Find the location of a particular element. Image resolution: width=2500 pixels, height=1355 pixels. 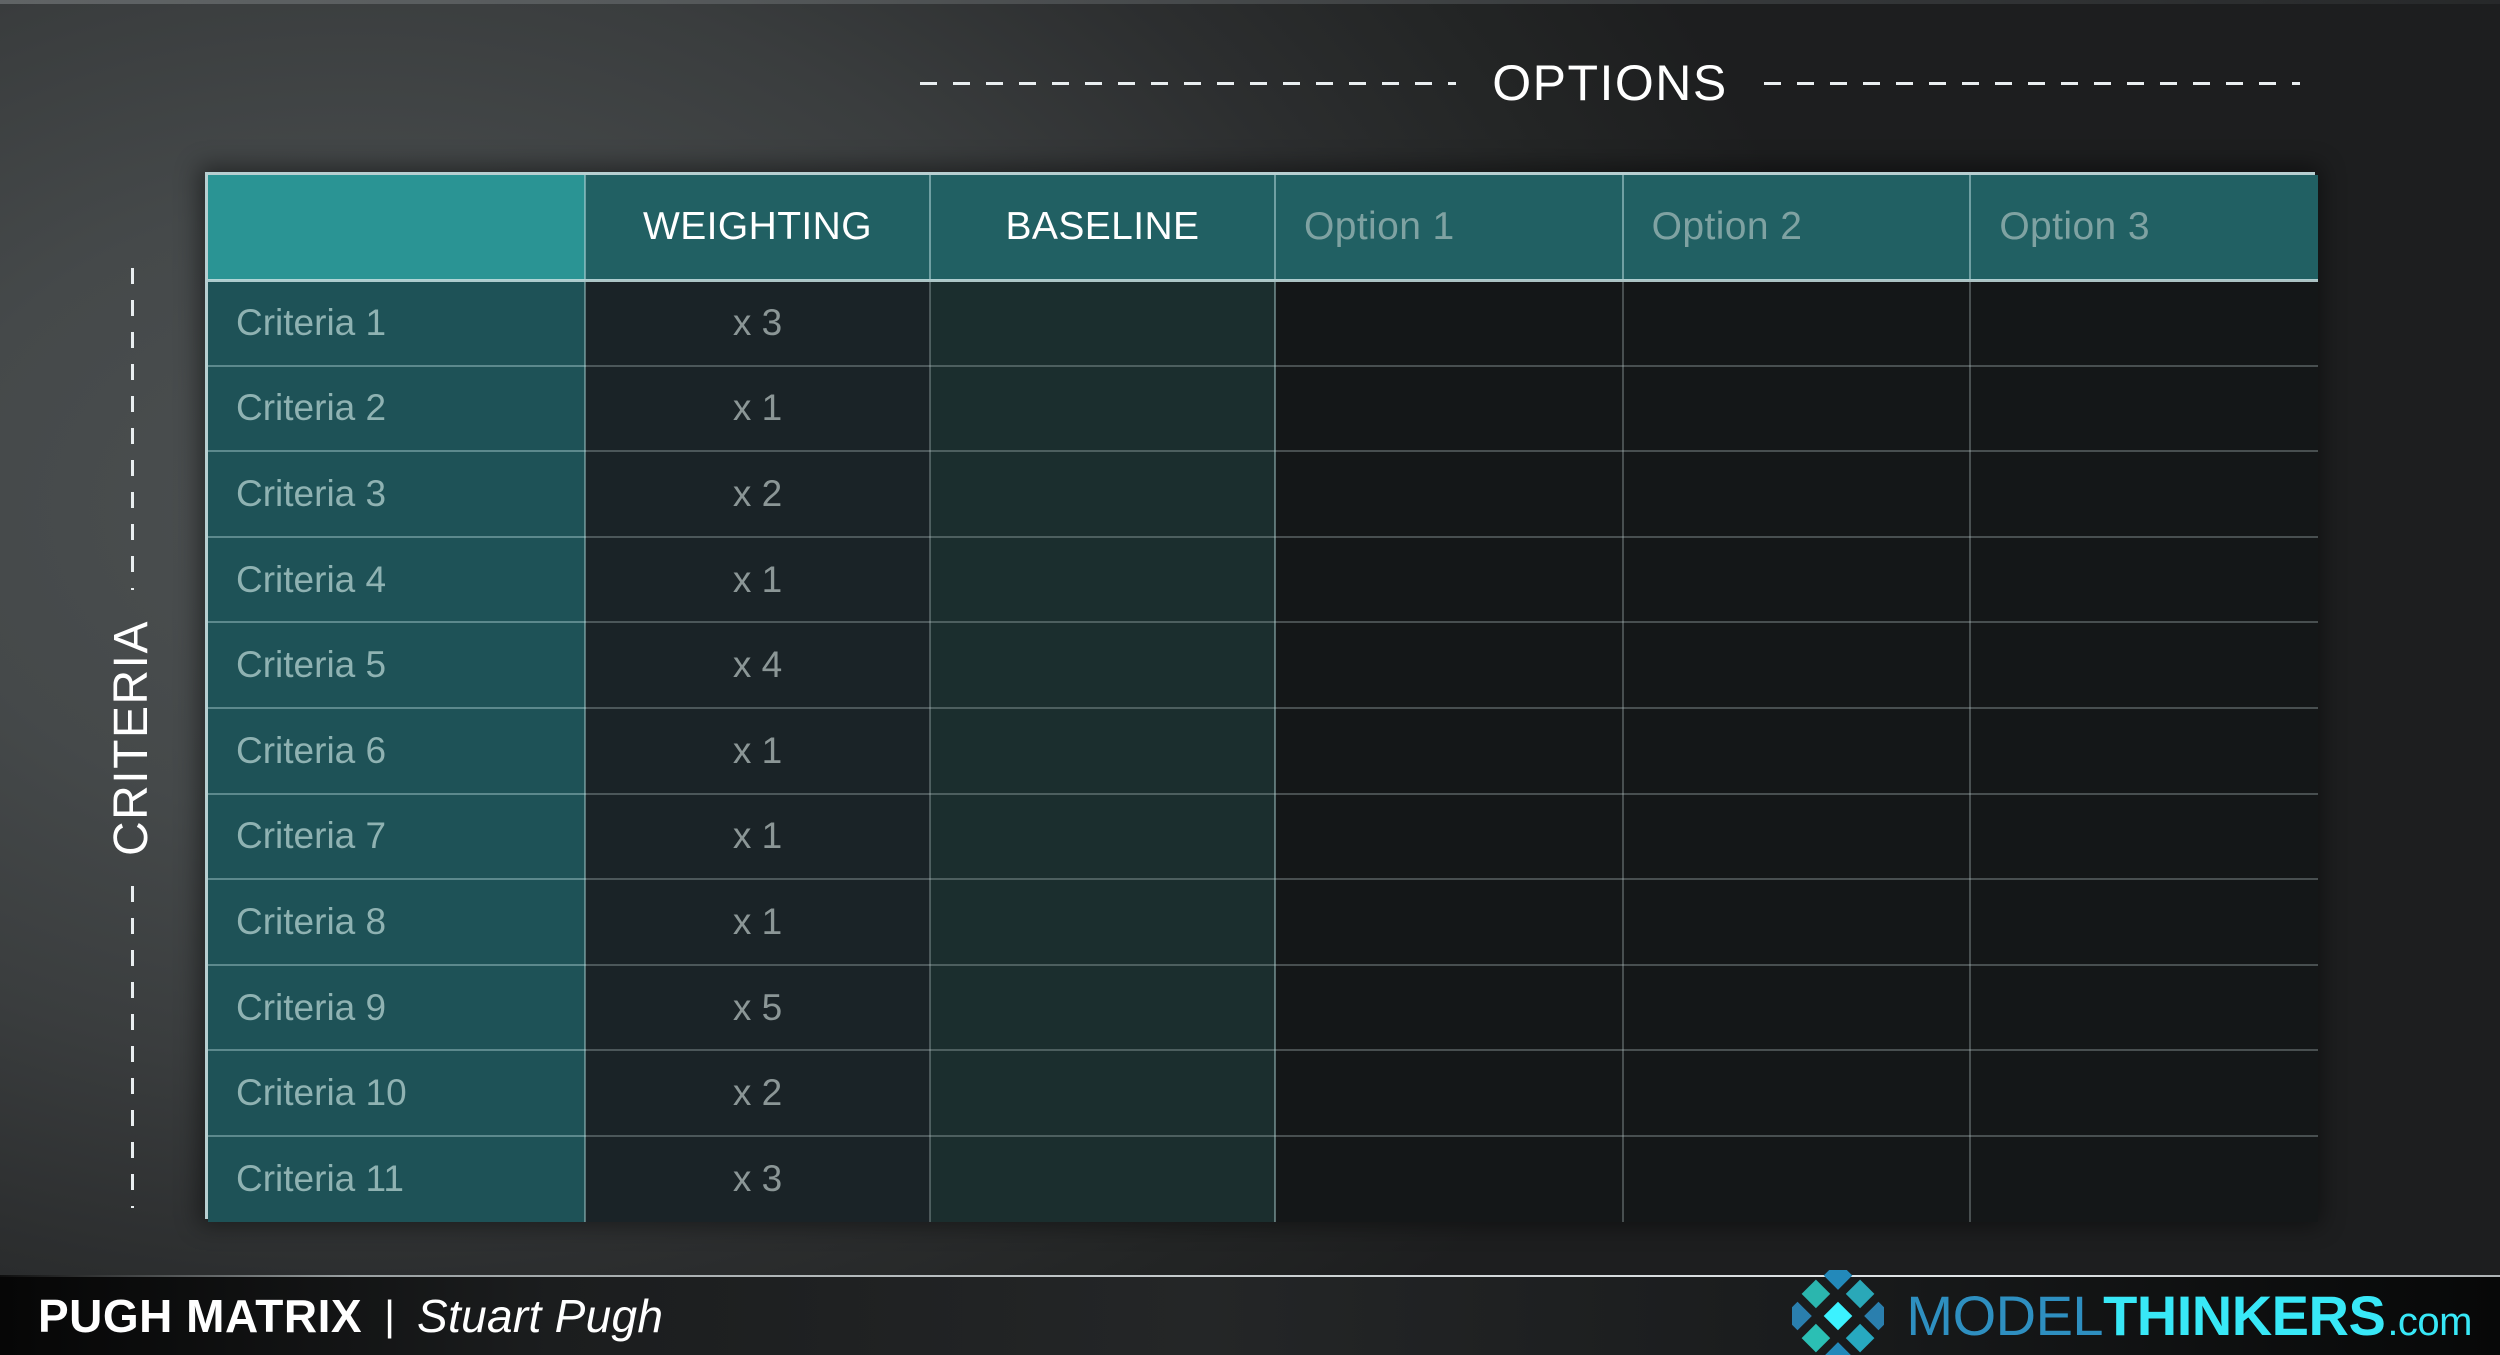

criteria-label-cell: Criteria 8 is located at coordinates (397, 922).